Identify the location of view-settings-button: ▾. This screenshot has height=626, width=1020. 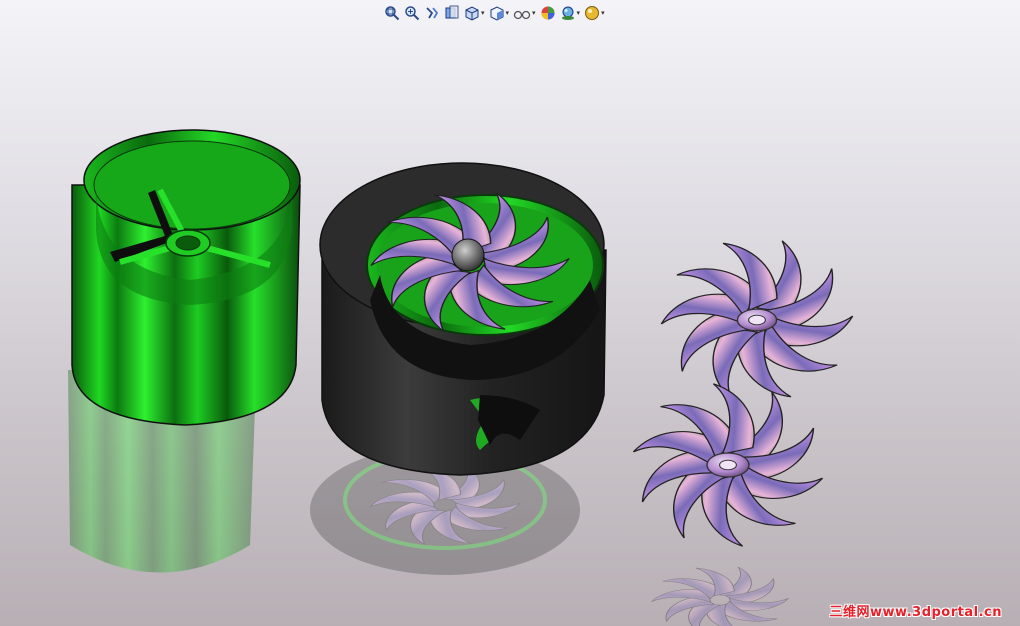
(594, 13).